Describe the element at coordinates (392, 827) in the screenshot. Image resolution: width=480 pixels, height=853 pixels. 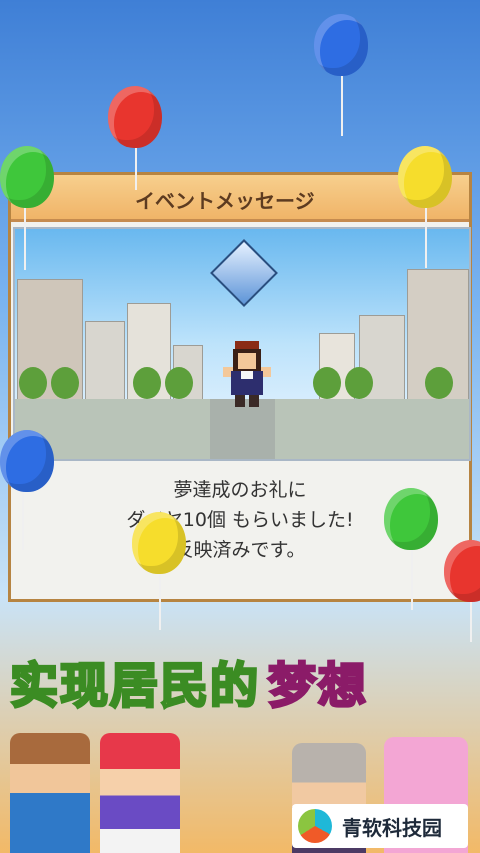
I see `watermark-text: 青软科技园` at that location.